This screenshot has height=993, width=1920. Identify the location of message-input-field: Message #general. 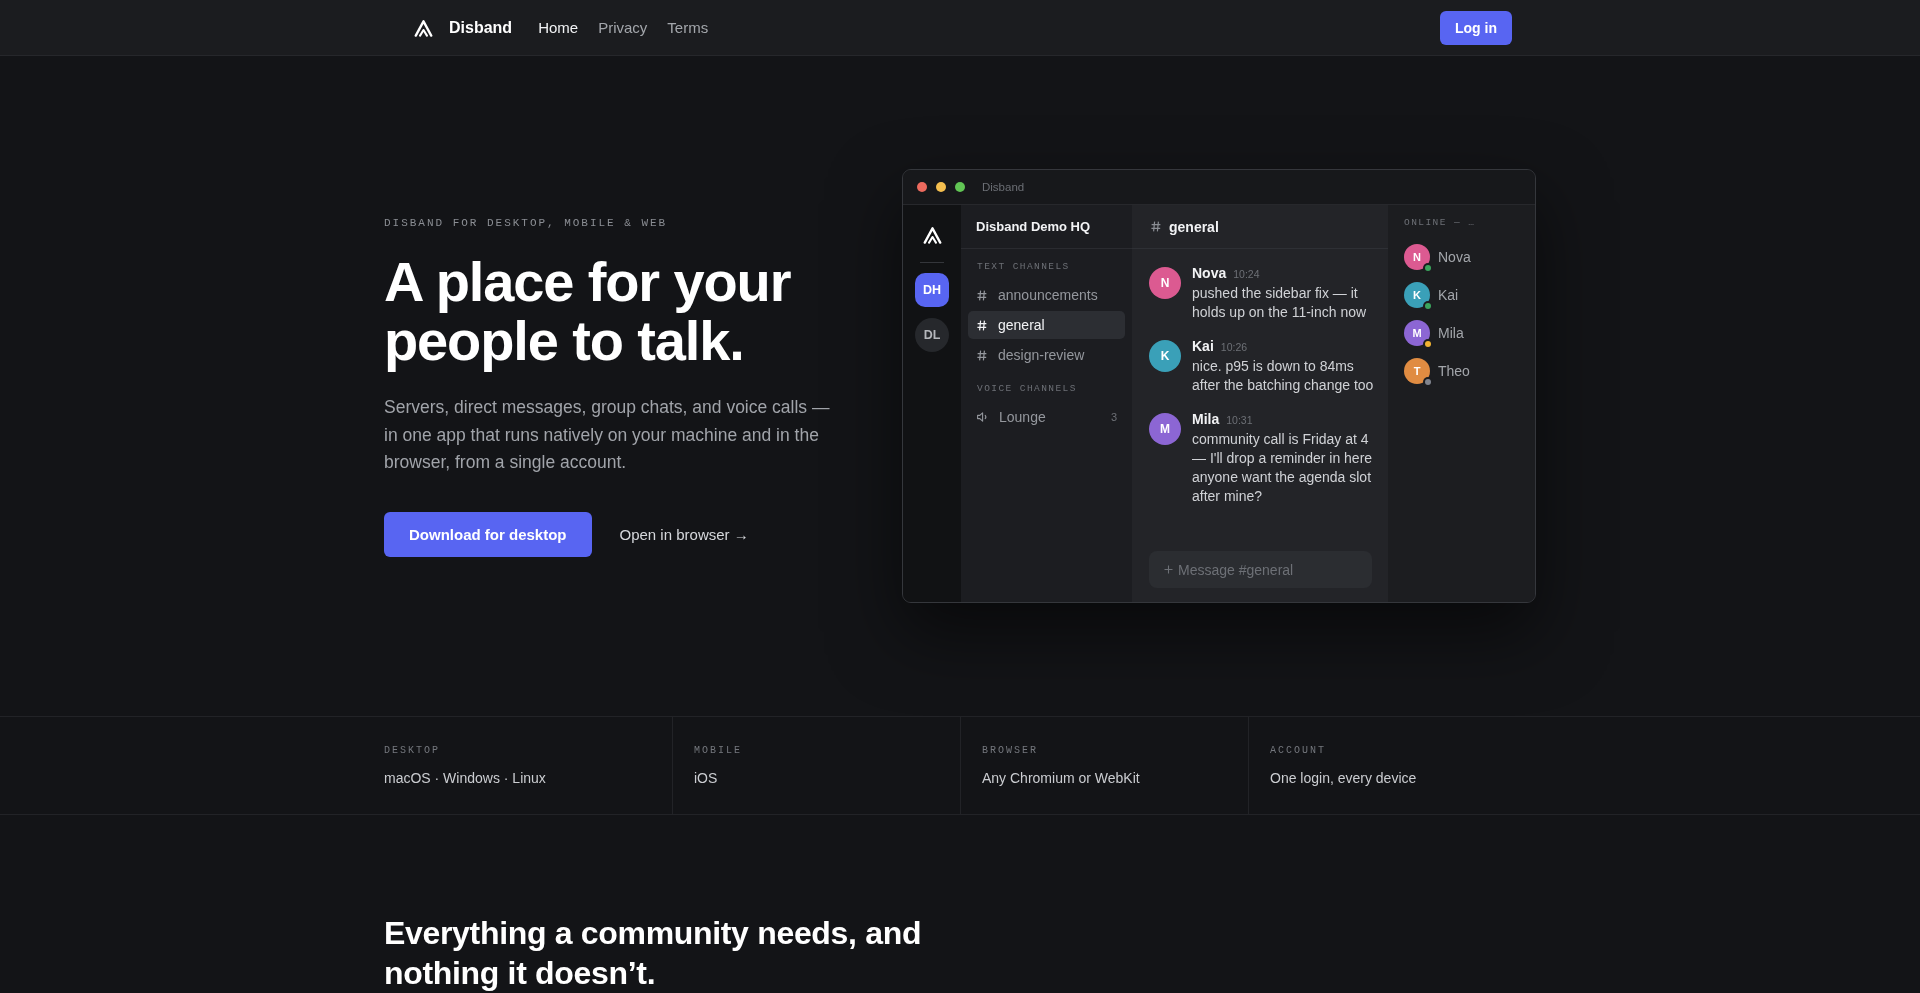
(1270, 569).